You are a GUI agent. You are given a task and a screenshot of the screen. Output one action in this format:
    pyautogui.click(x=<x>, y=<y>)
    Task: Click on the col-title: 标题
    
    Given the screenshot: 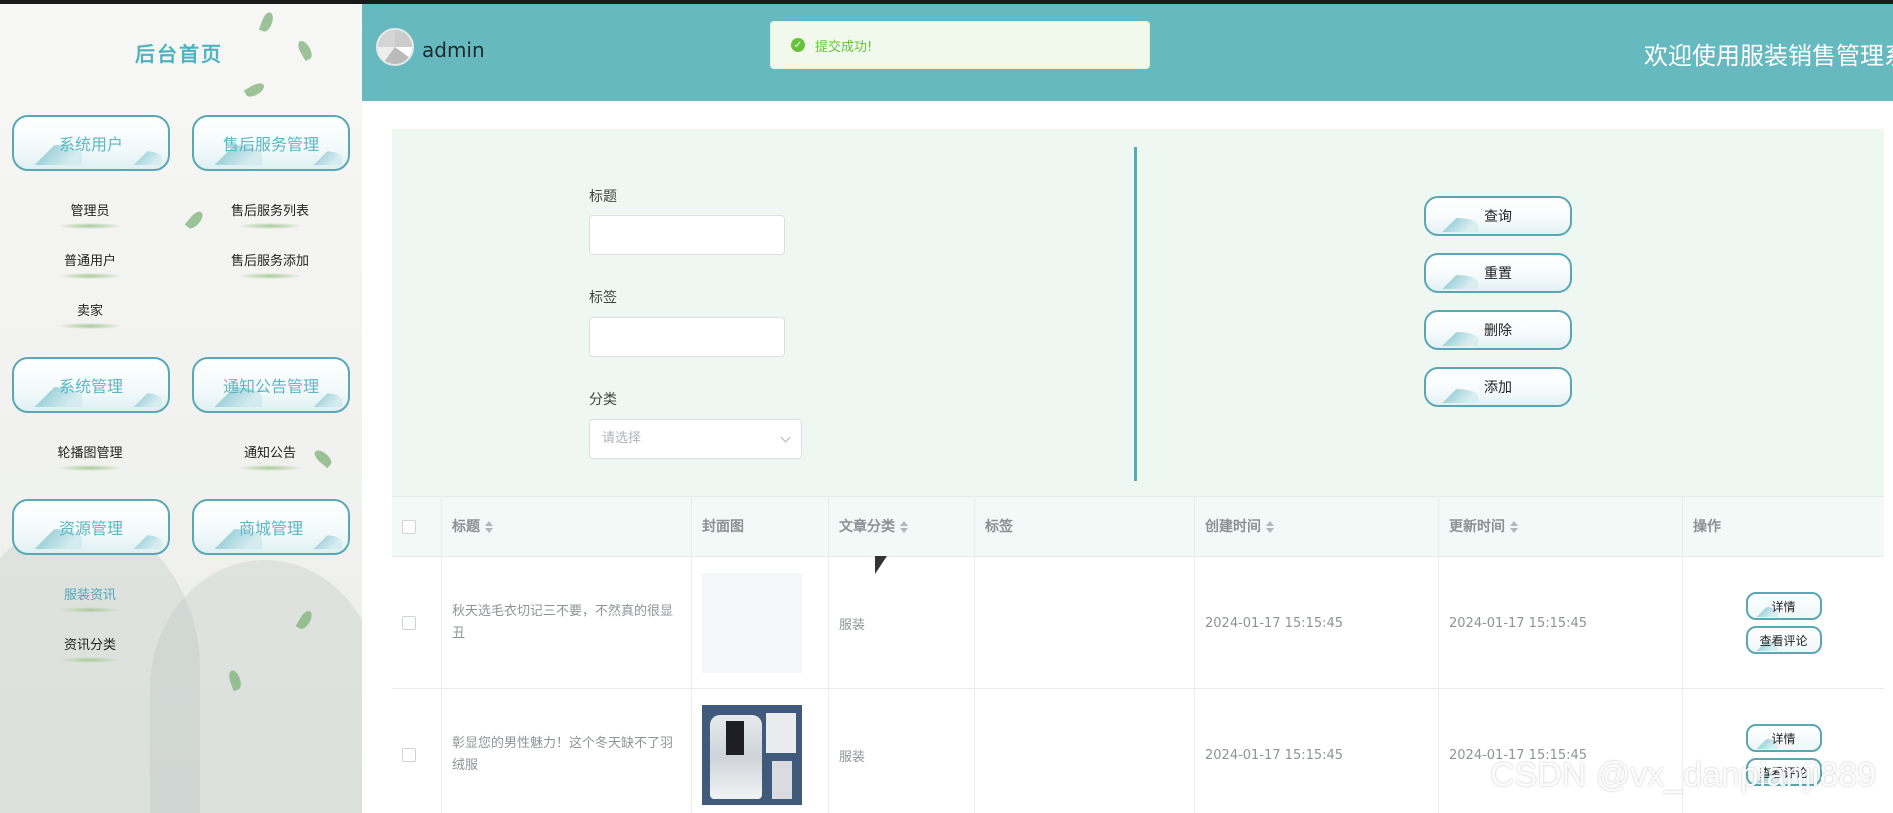 What is the action you would take?
    pyautogui.click(x=567, y=527)
    